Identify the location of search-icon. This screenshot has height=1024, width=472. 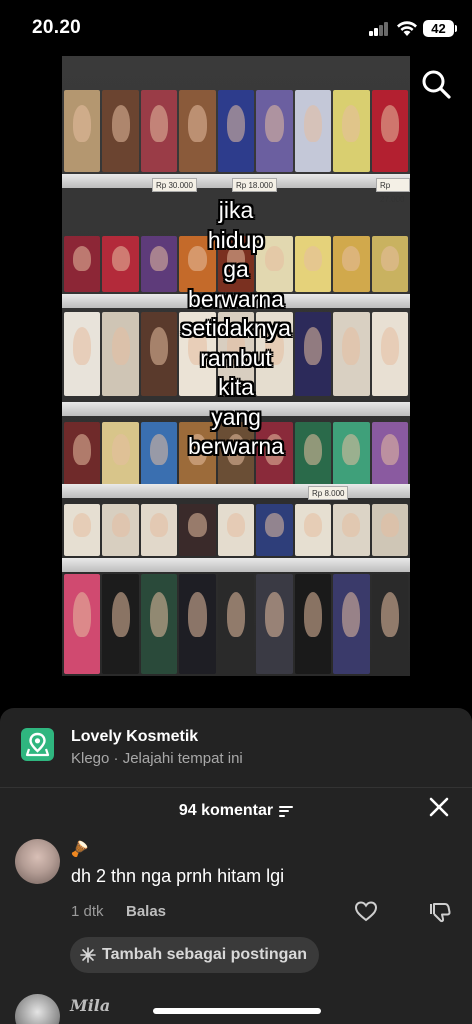
(436, 84).